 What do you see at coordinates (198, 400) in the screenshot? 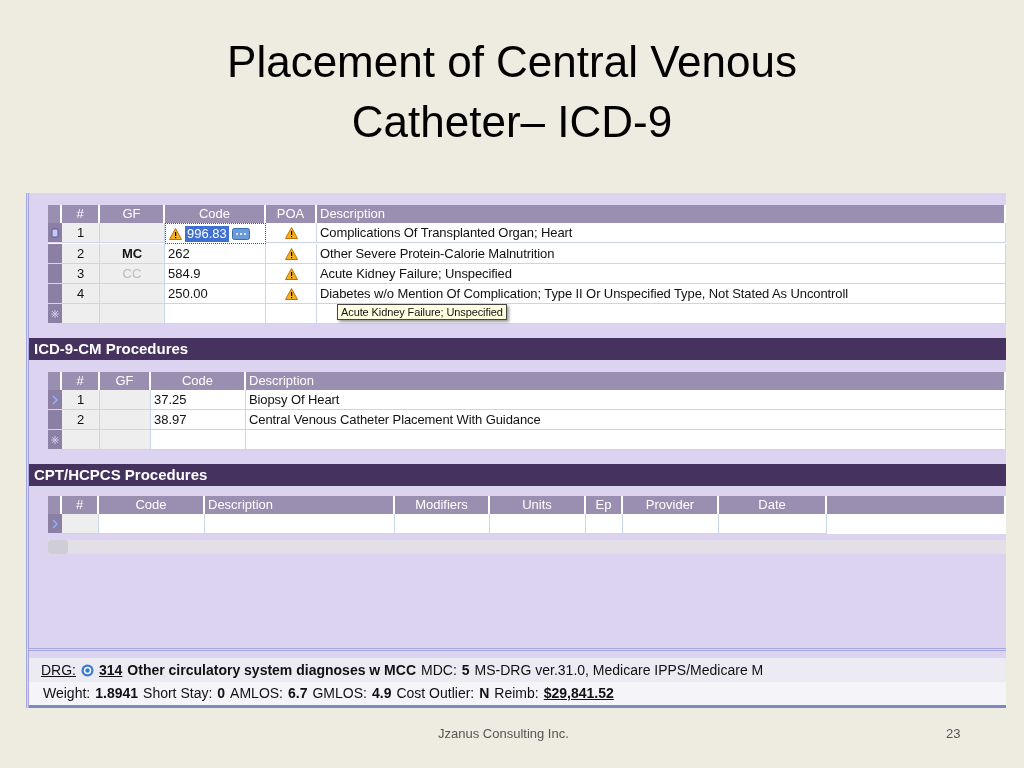
I see `table-cell: 37.25` at bounding box center [198, 400].